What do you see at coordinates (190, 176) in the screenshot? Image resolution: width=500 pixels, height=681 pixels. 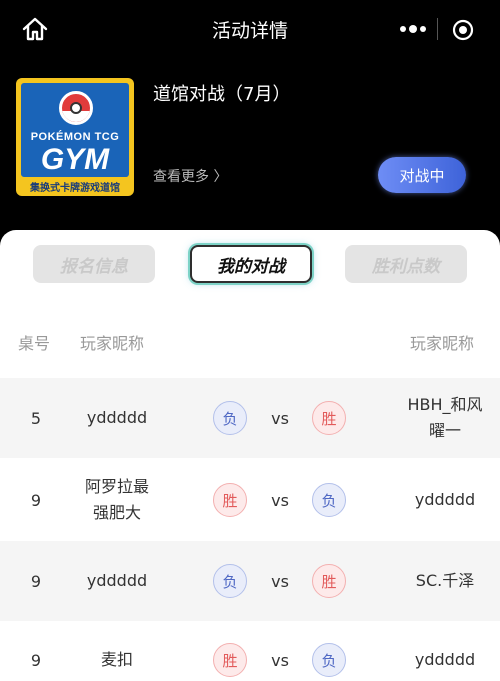 I see `see-more-link: 查看更多 〉` at bounding box center [190, 176].